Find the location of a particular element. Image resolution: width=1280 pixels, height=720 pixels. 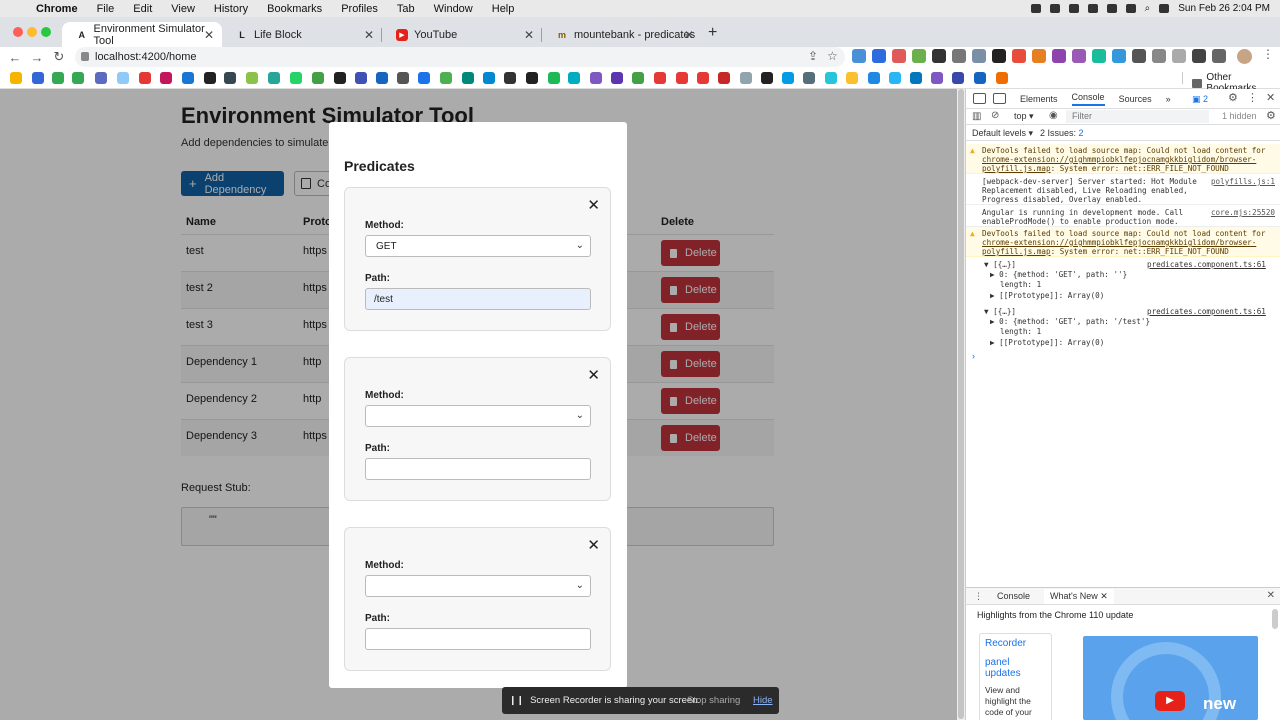

tab-environment-simulator: A Environment Simulator Tool ✕ is located at coordinates (142, 34).